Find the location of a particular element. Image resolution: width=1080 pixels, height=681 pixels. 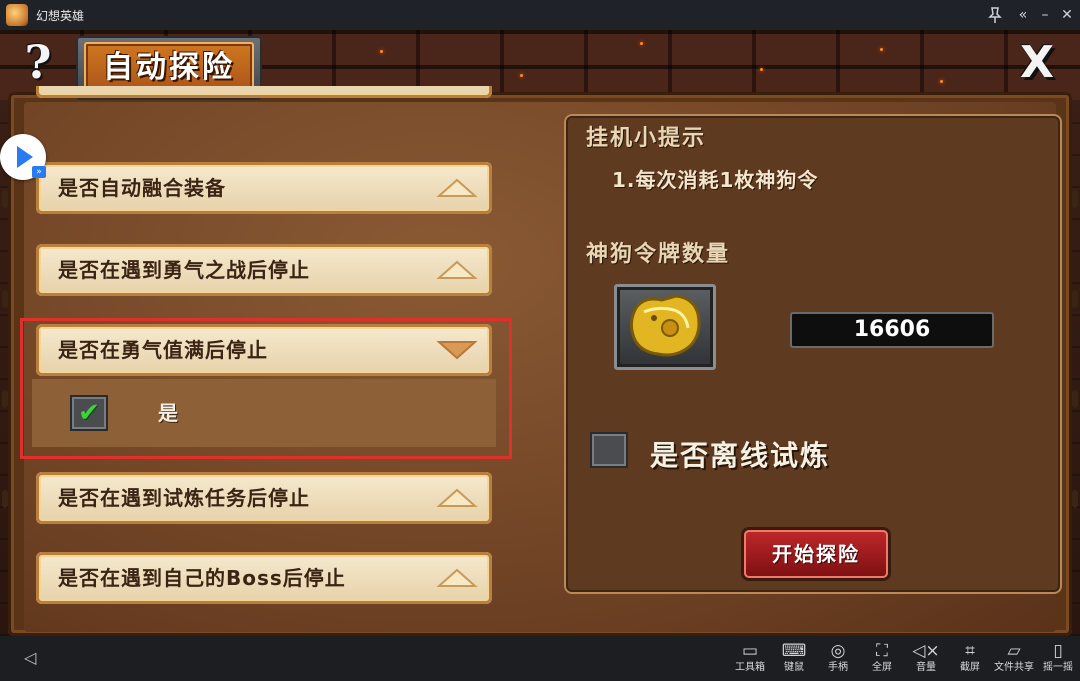

option-stop-after-own-boss: 是否在遇到自己的Boss后停止 is located at coordinates (264, 578).